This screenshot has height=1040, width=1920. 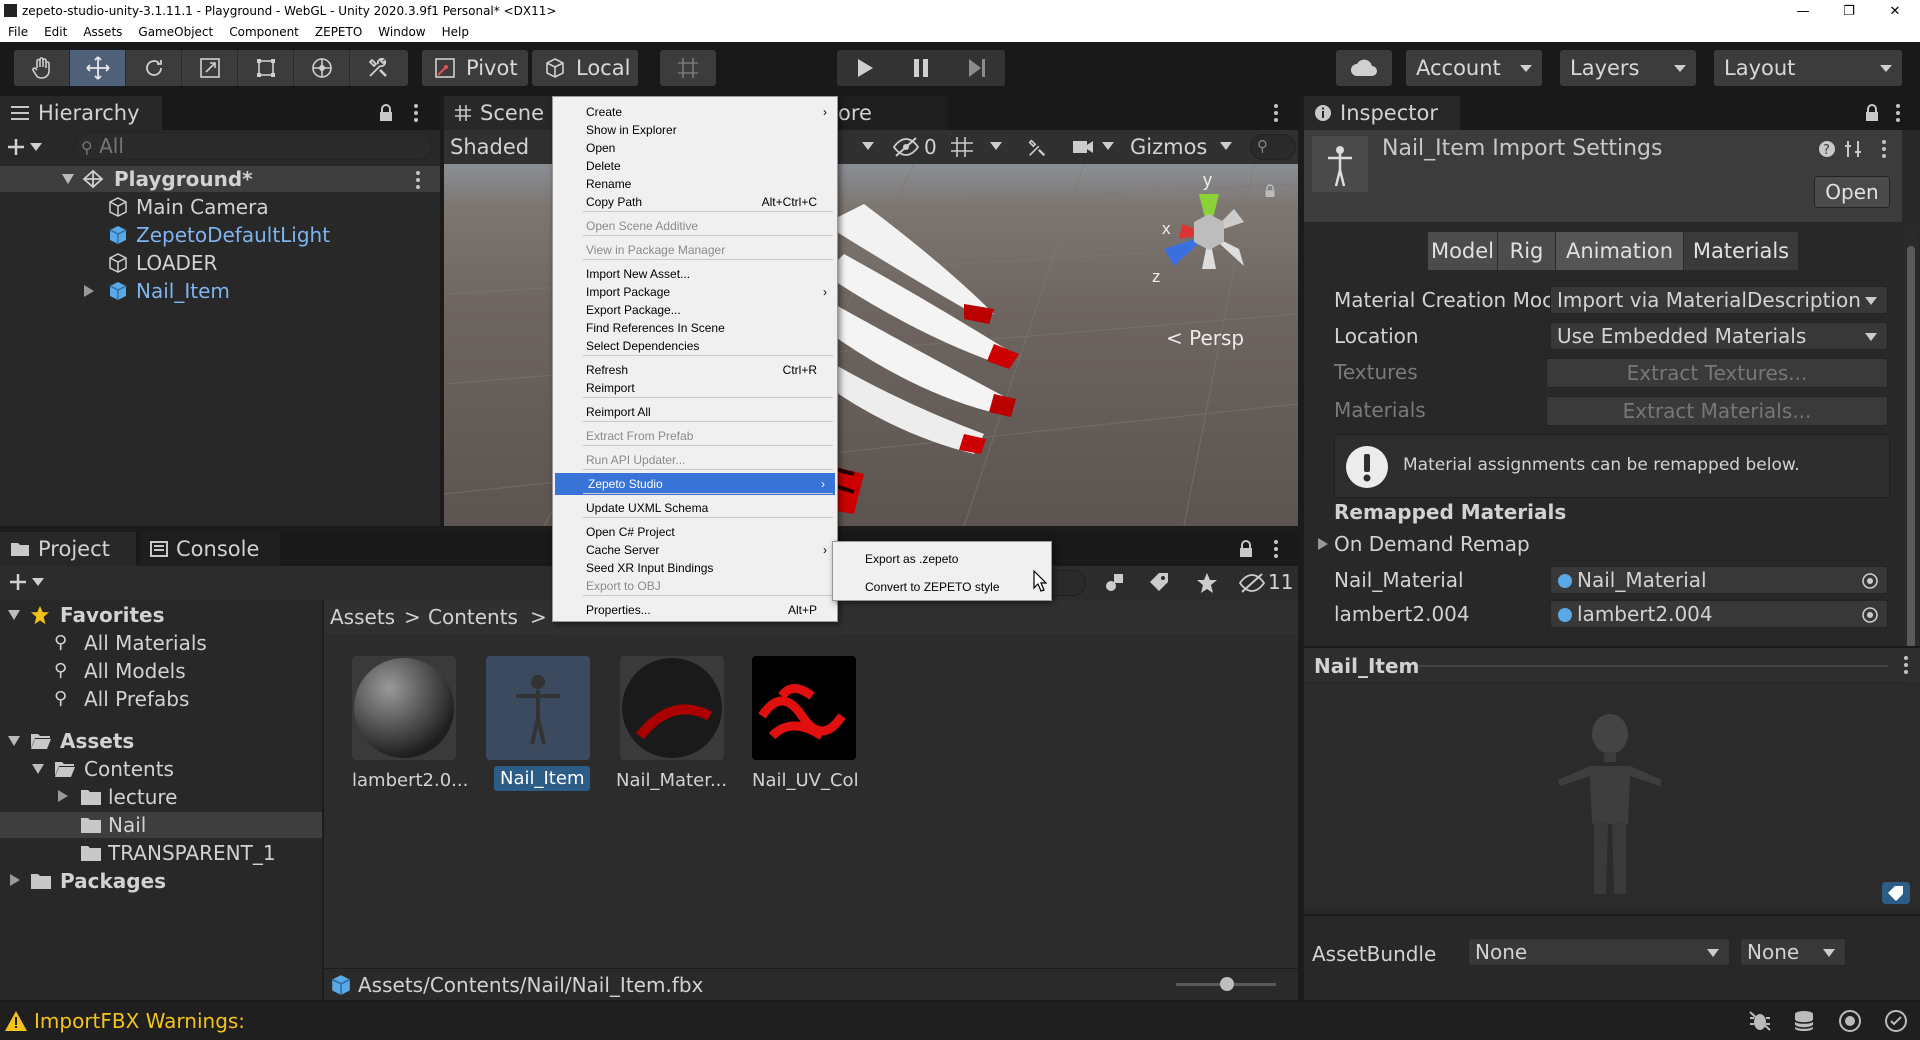 What do you see at coordinates (1168, 147) in the screenshot?
I see `gizmos-dropdown: Gizmos` at bounding box center [1168, 147].